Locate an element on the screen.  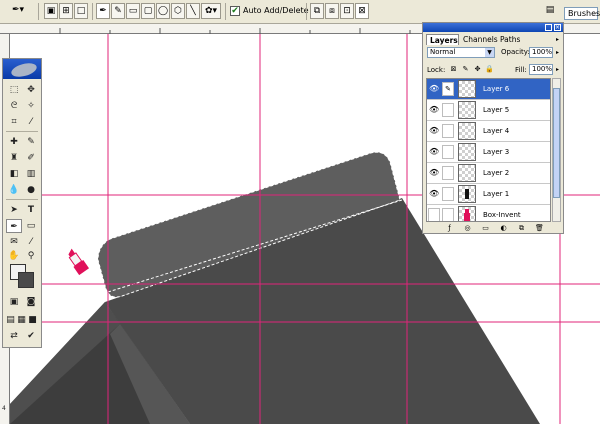
blur-tool-icon: 💧 is located at coordinates (14, 190).